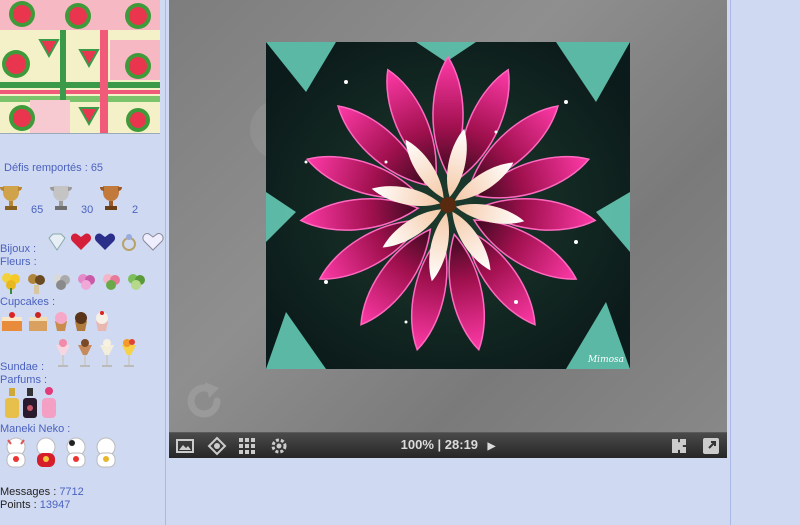 This screenshot has width=800, height=525. I want to click on fullscreen-icon, so click(711, 446).